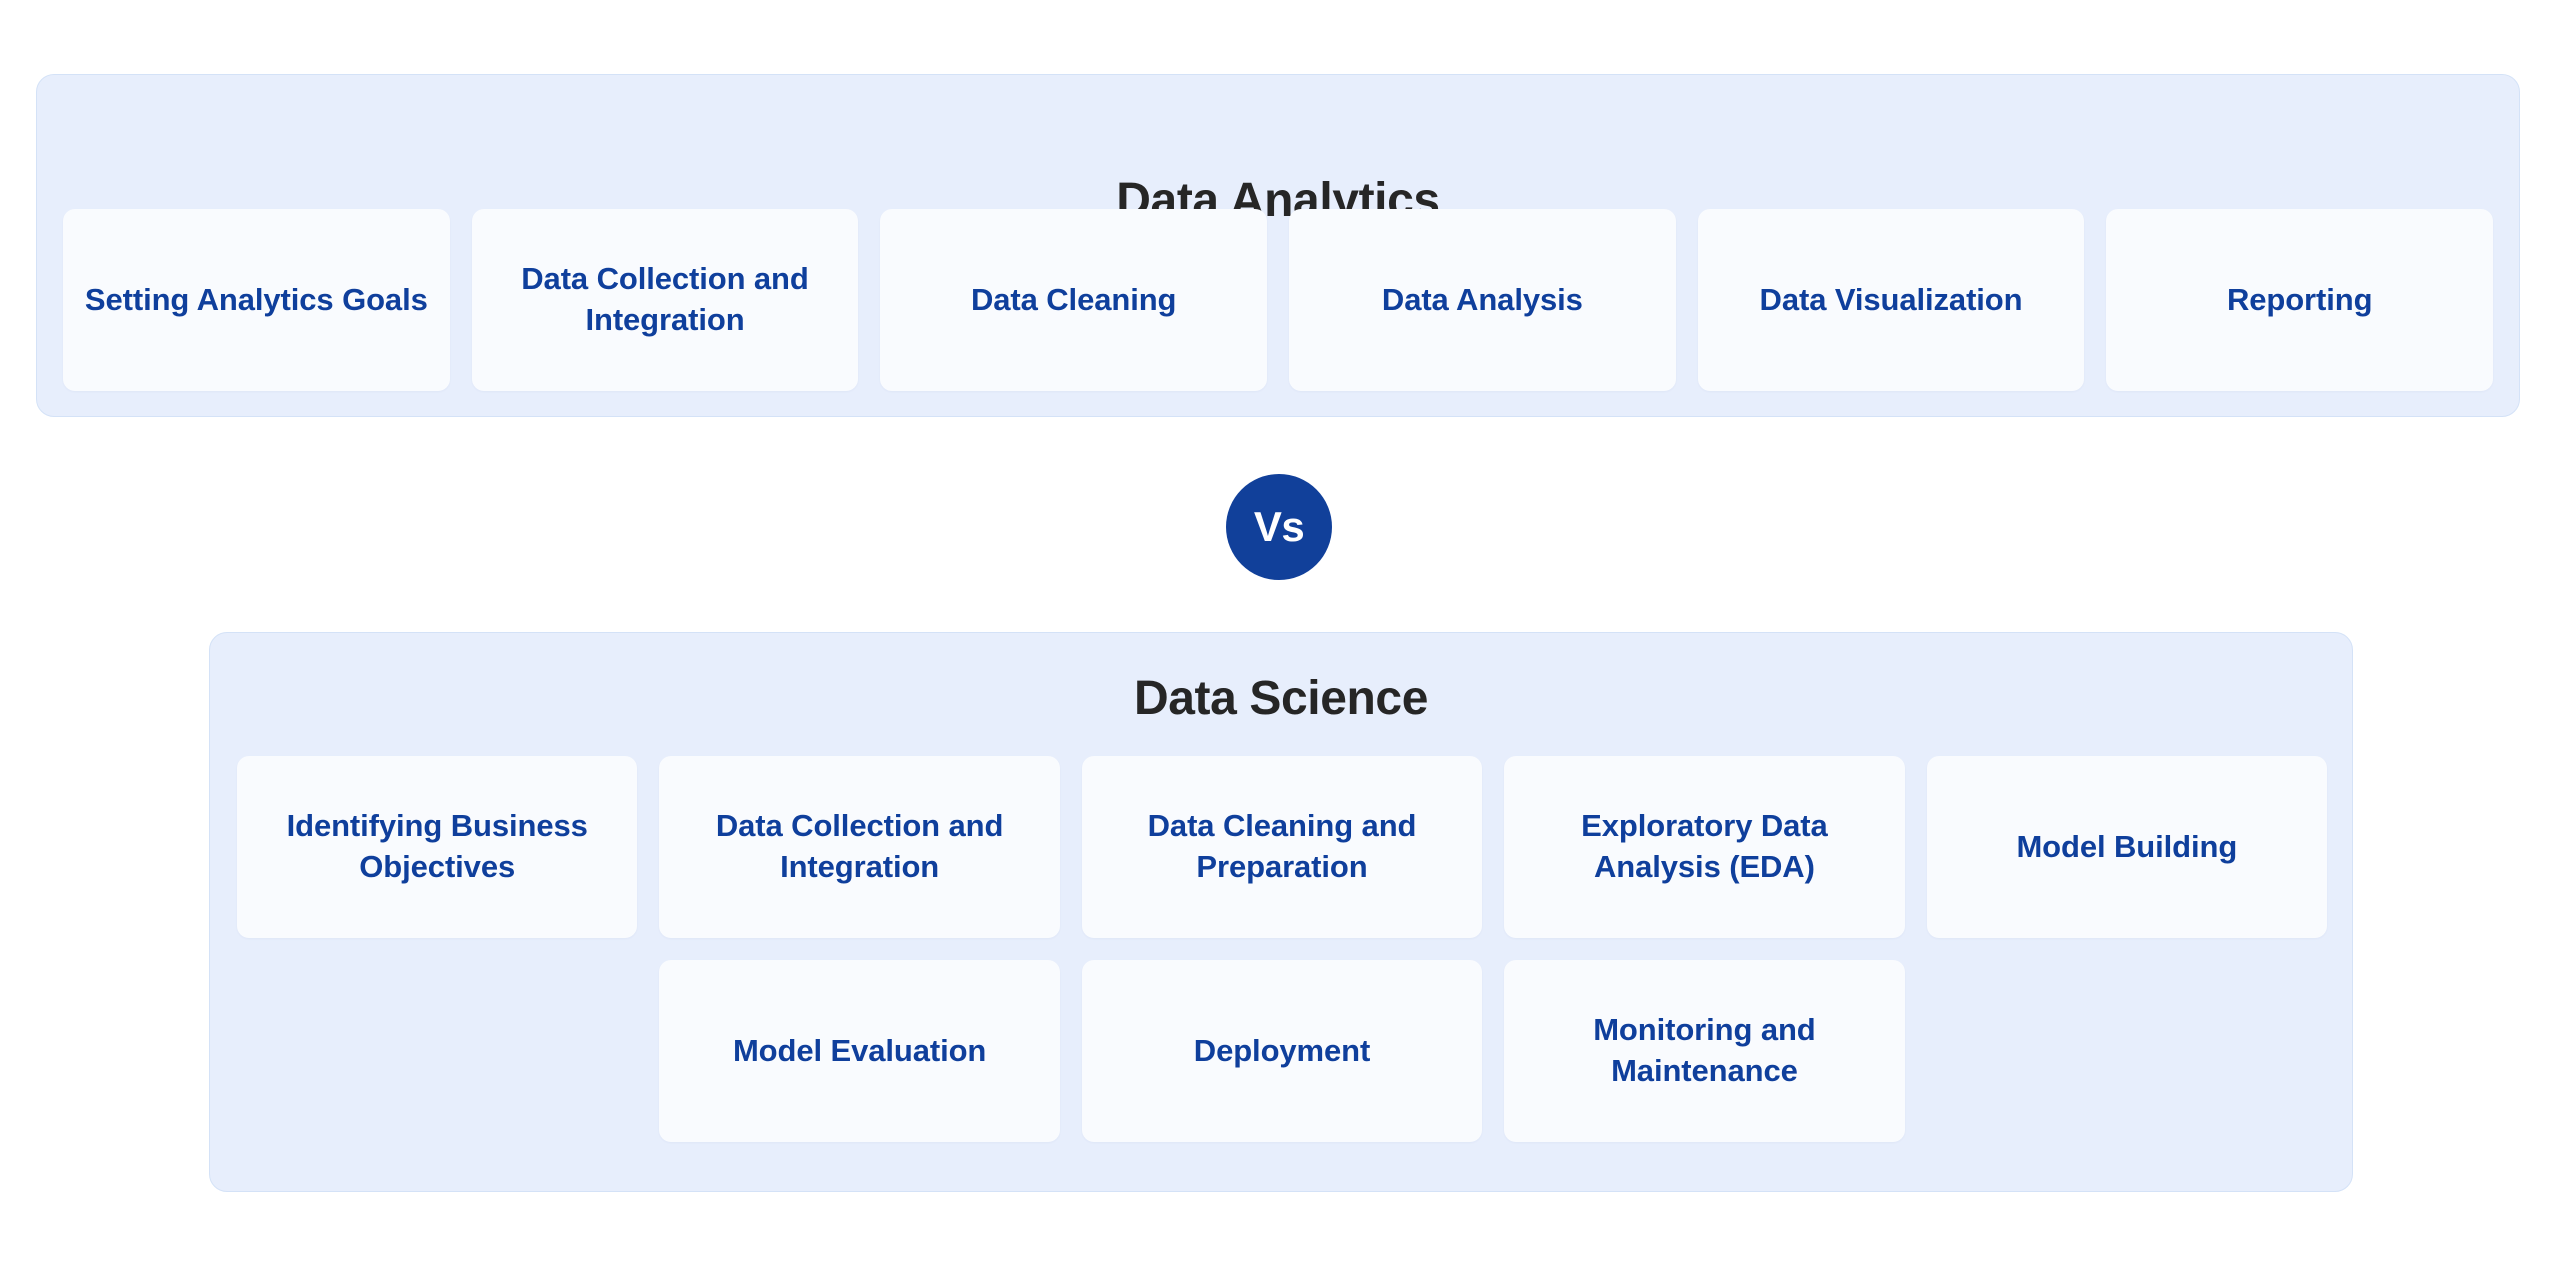 This screenshot has height=1265, width=2560. I want to click on science-step-card-2: Data Collection and Integration, so click(859, 847).